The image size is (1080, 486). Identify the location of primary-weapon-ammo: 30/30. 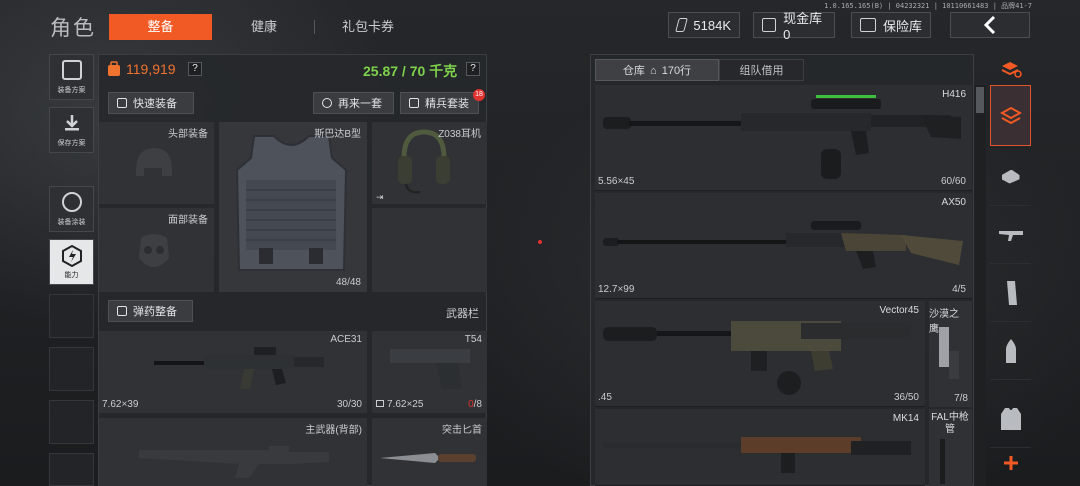
(349, 404).